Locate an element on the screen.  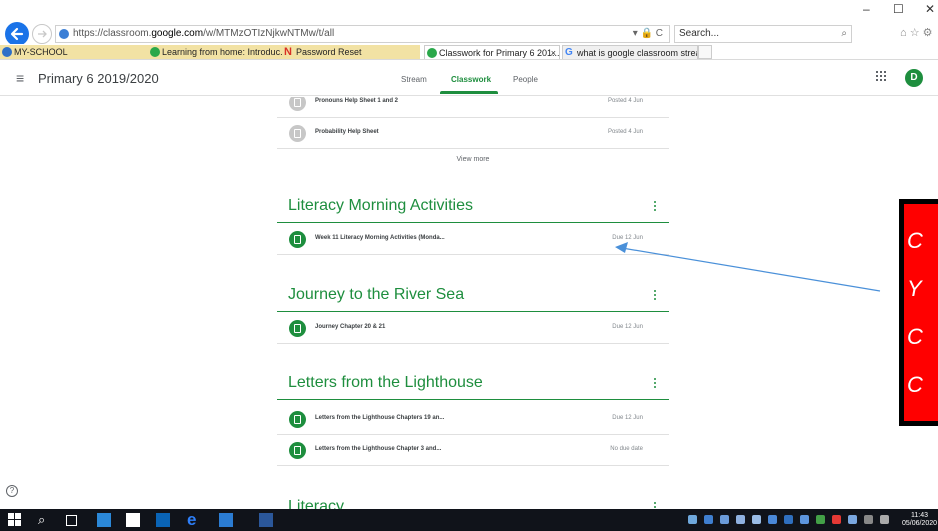
annotation-letter: Y is located at coordinates (914, 288).